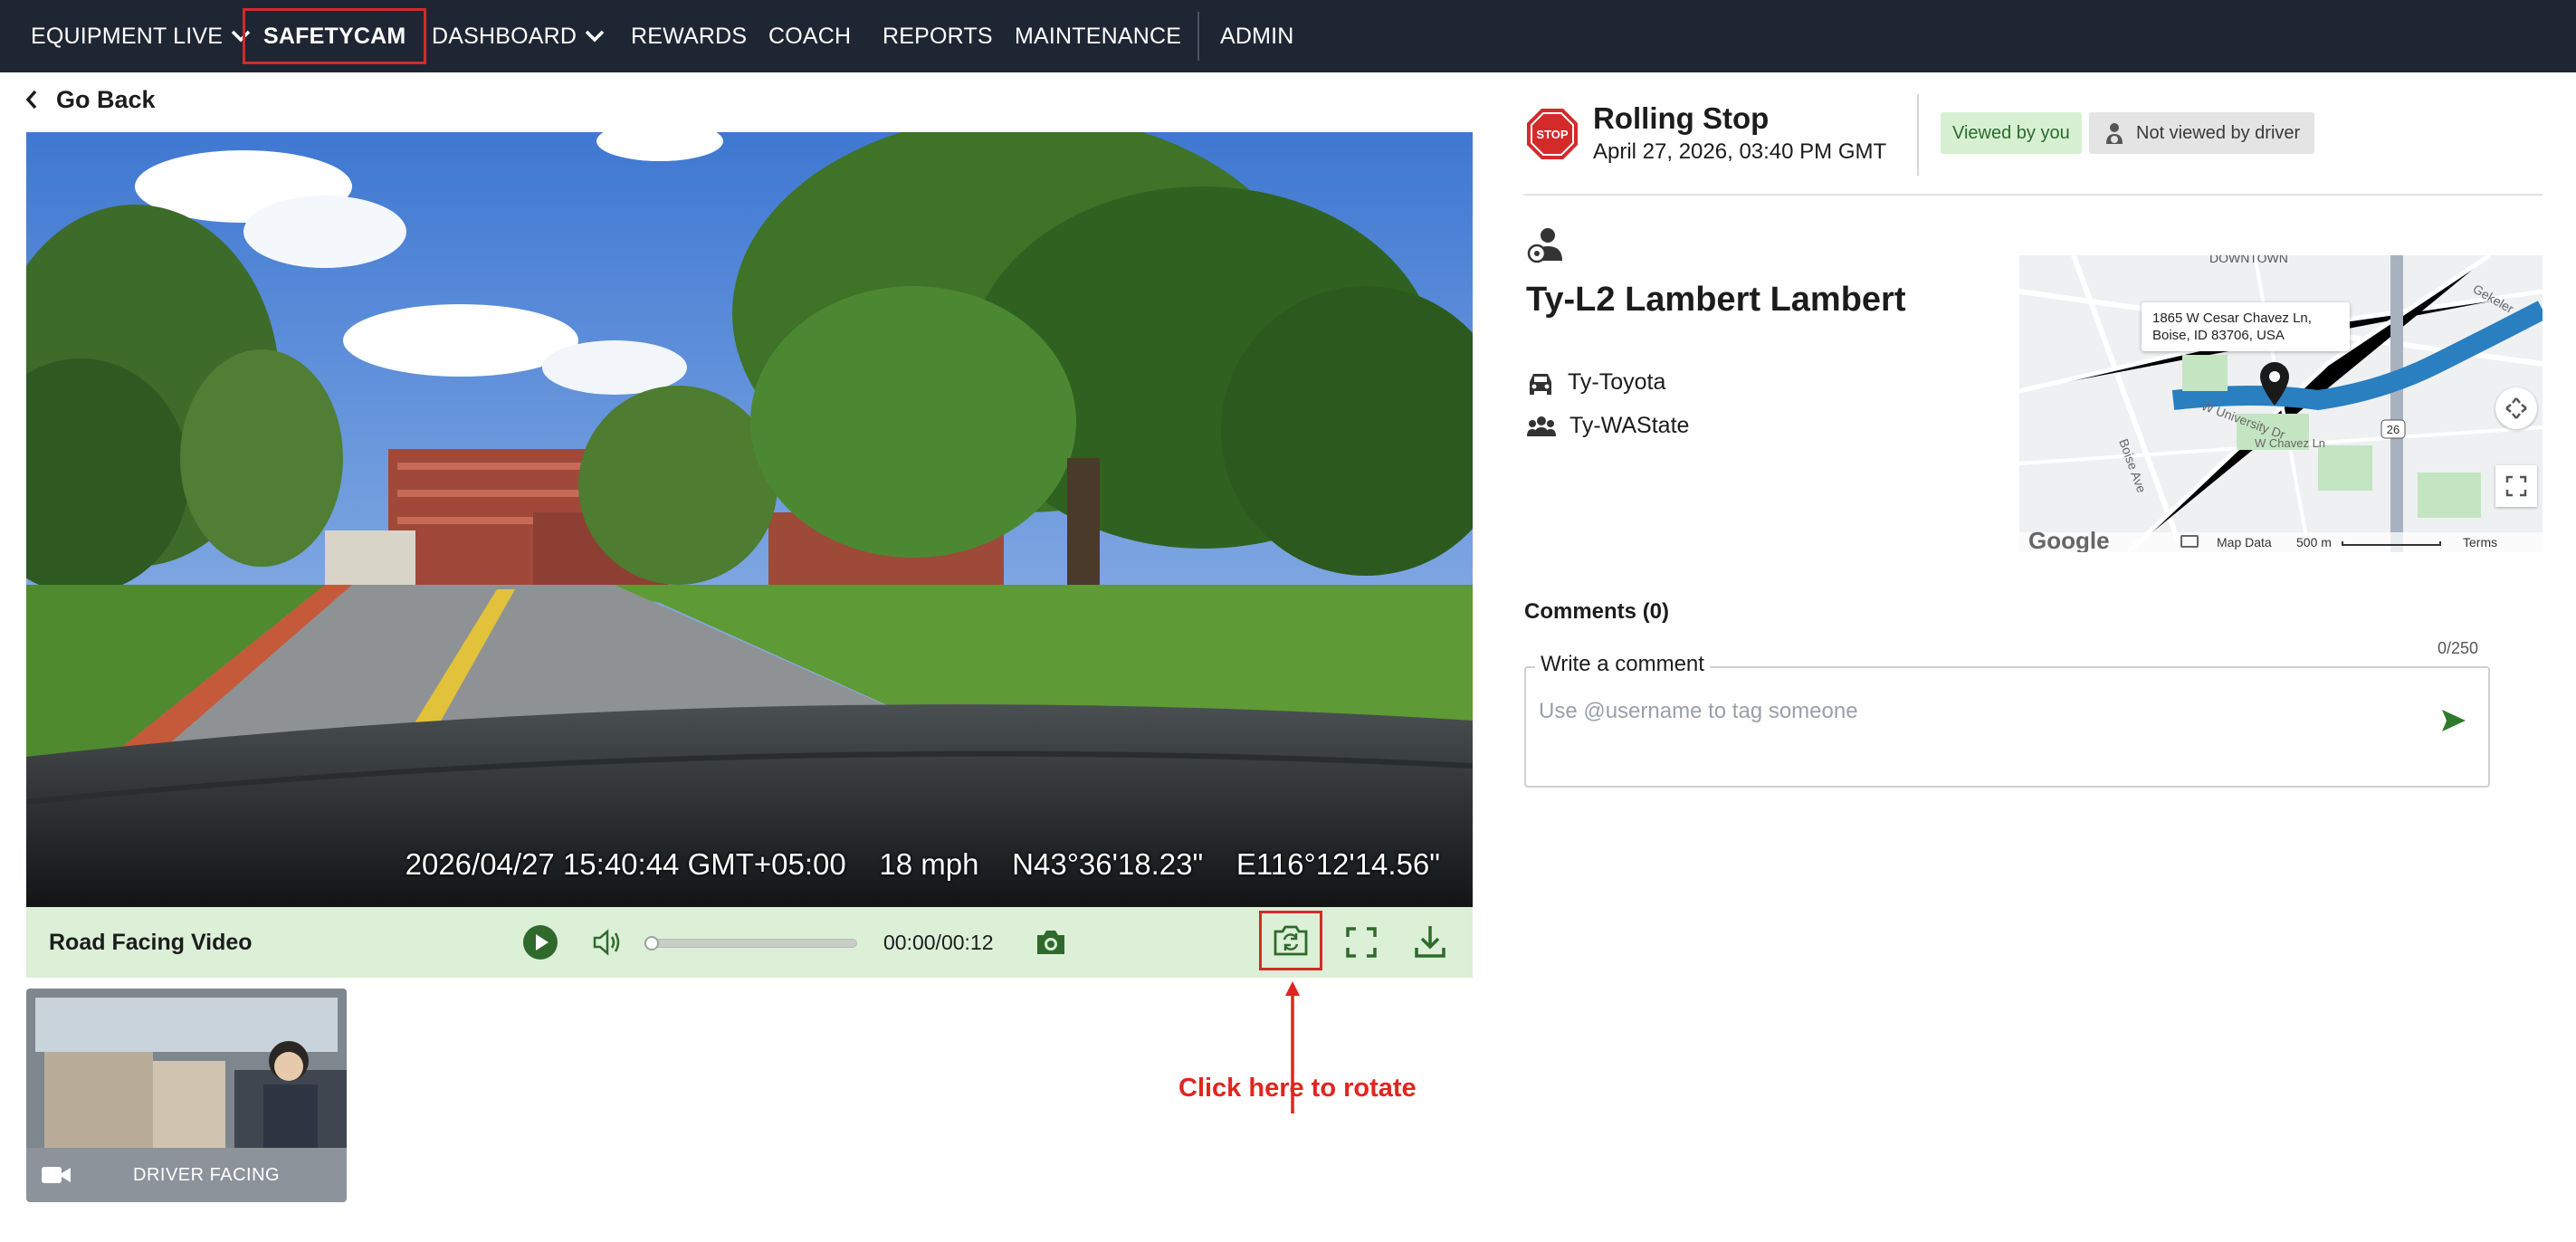 The height and width of the screenshot is (1242, 2576). I want to click on rotate-camera-icon, so click(1291, 940).